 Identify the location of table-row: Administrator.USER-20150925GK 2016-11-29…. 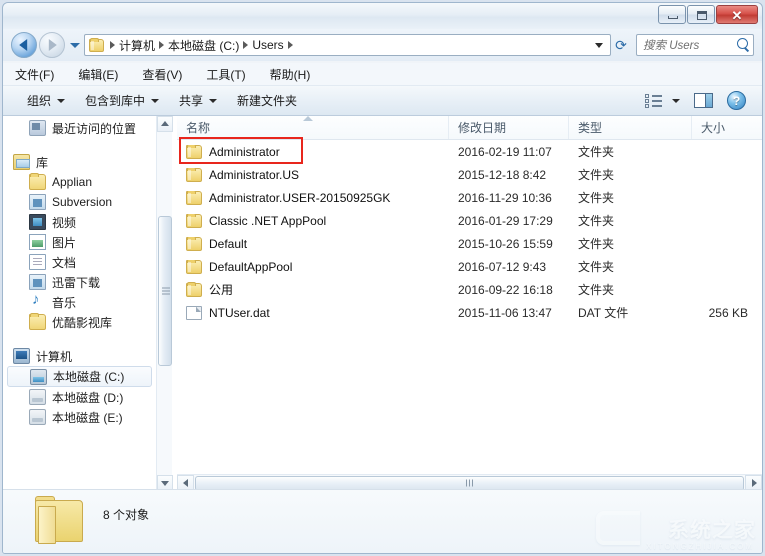
(469, 197).